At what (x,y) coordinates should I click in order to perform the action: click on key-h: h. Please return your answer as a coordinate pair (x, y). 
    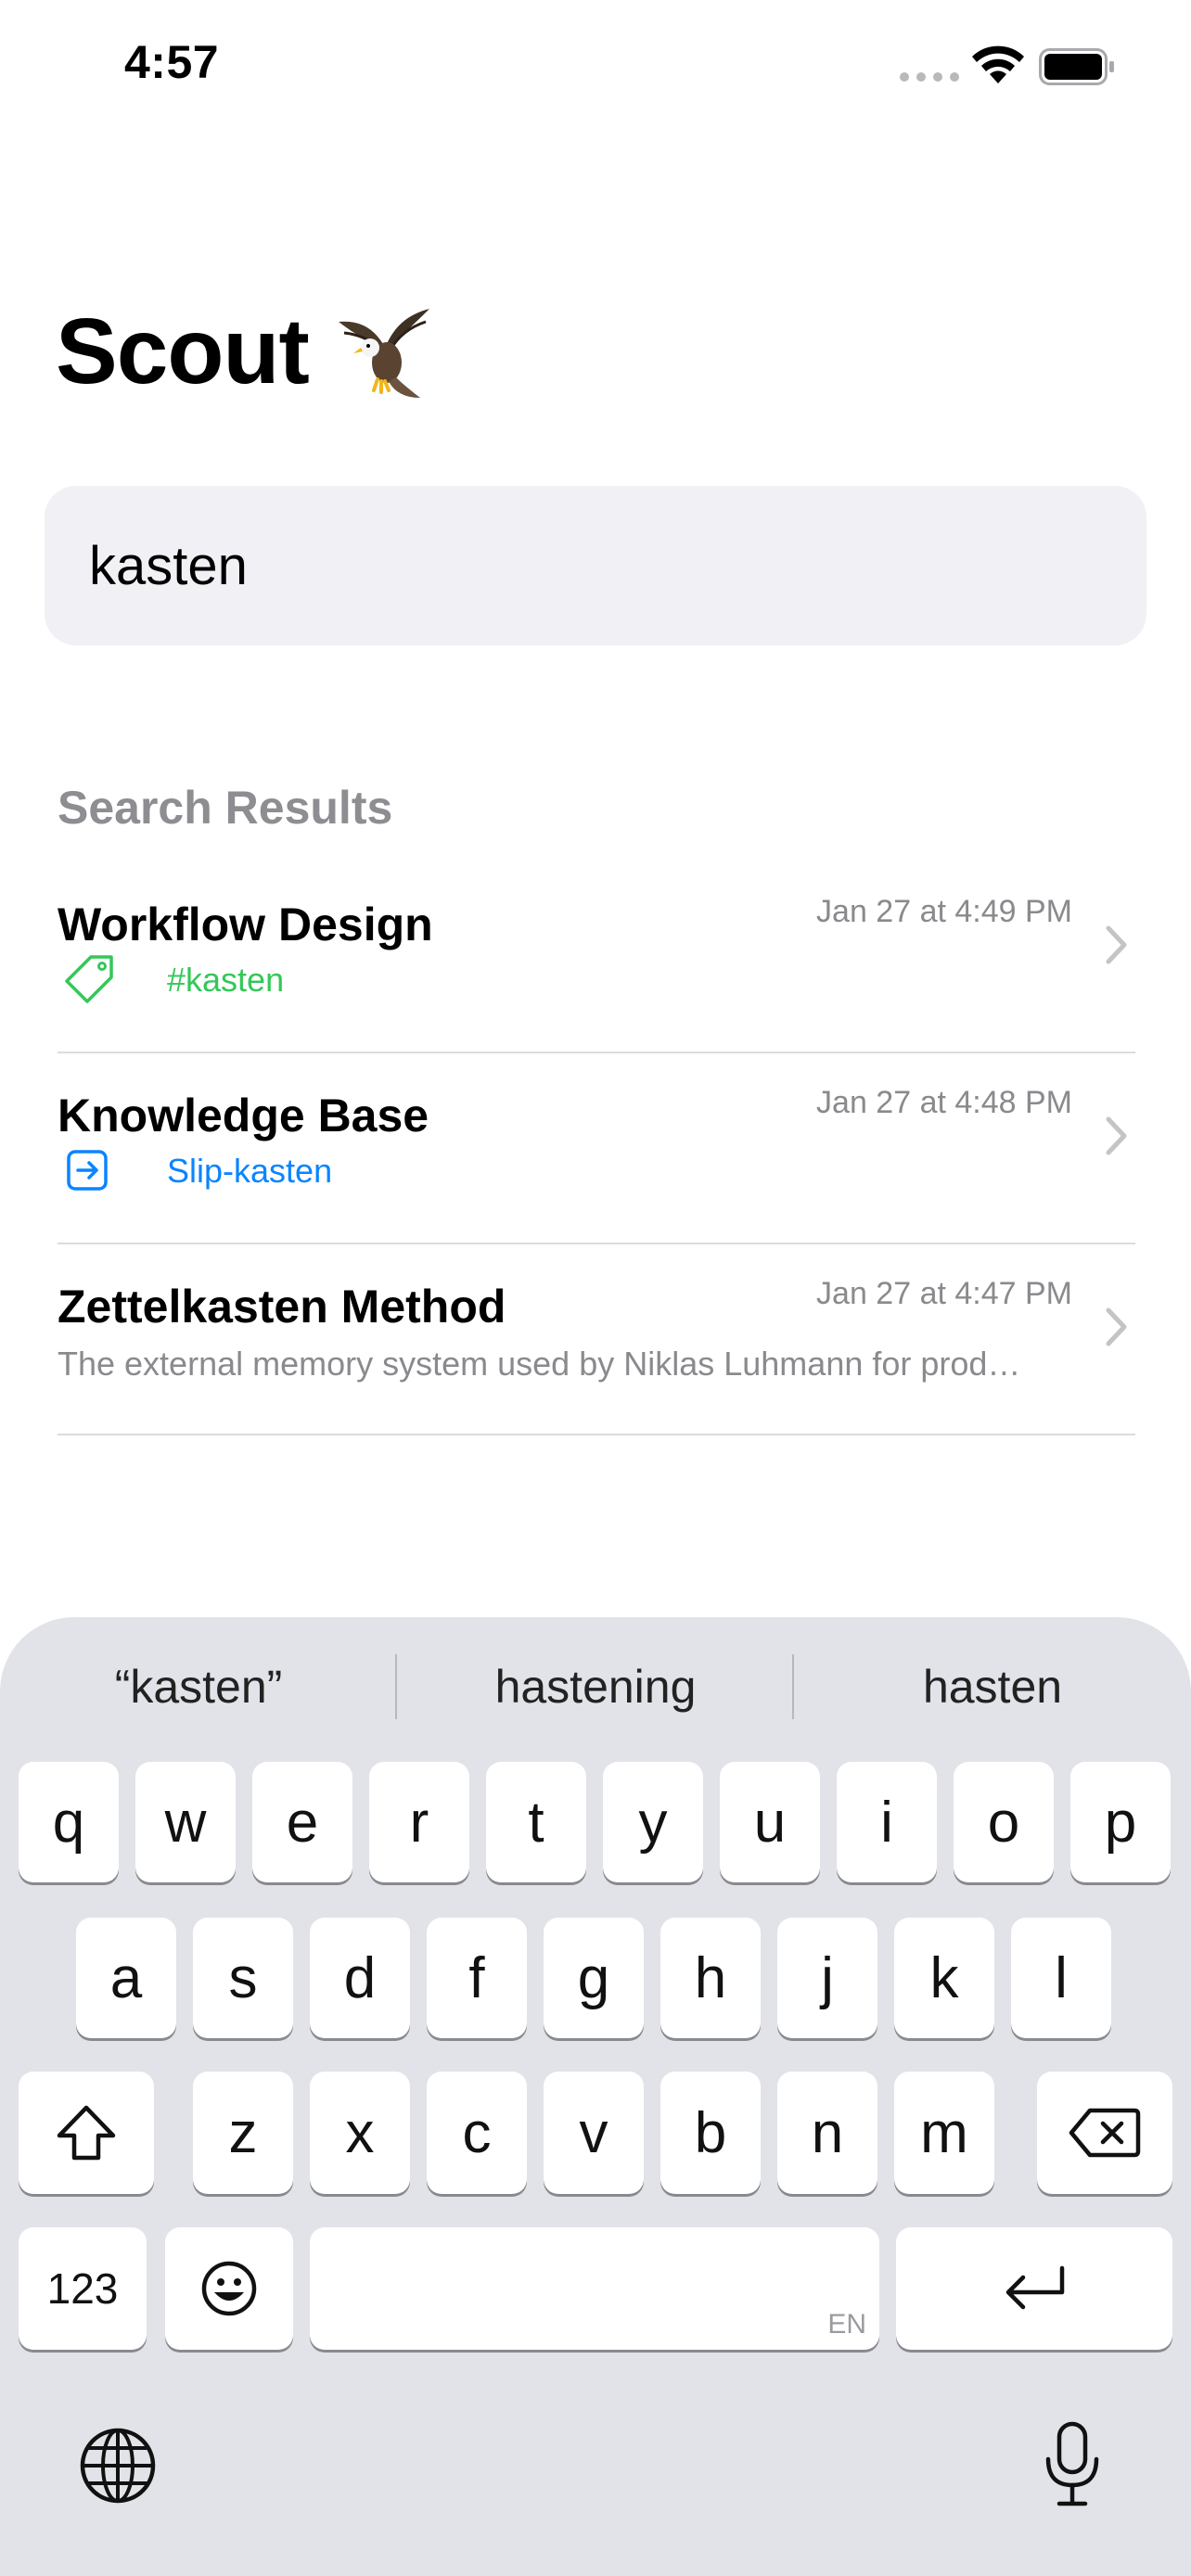
    Looking at the image, I should click on (710, 1978).